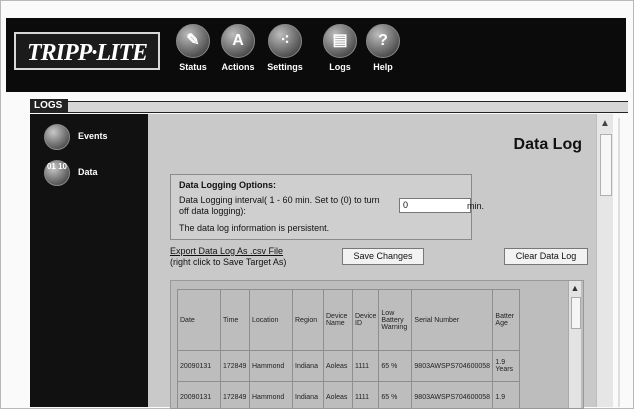 Image resolution: width=634 pixels, height=409 pixels. What do you see at coordinates (238, 67) in the screenshot?
I see `nav-actions-label: Actions` at bounding box center [238, 67].